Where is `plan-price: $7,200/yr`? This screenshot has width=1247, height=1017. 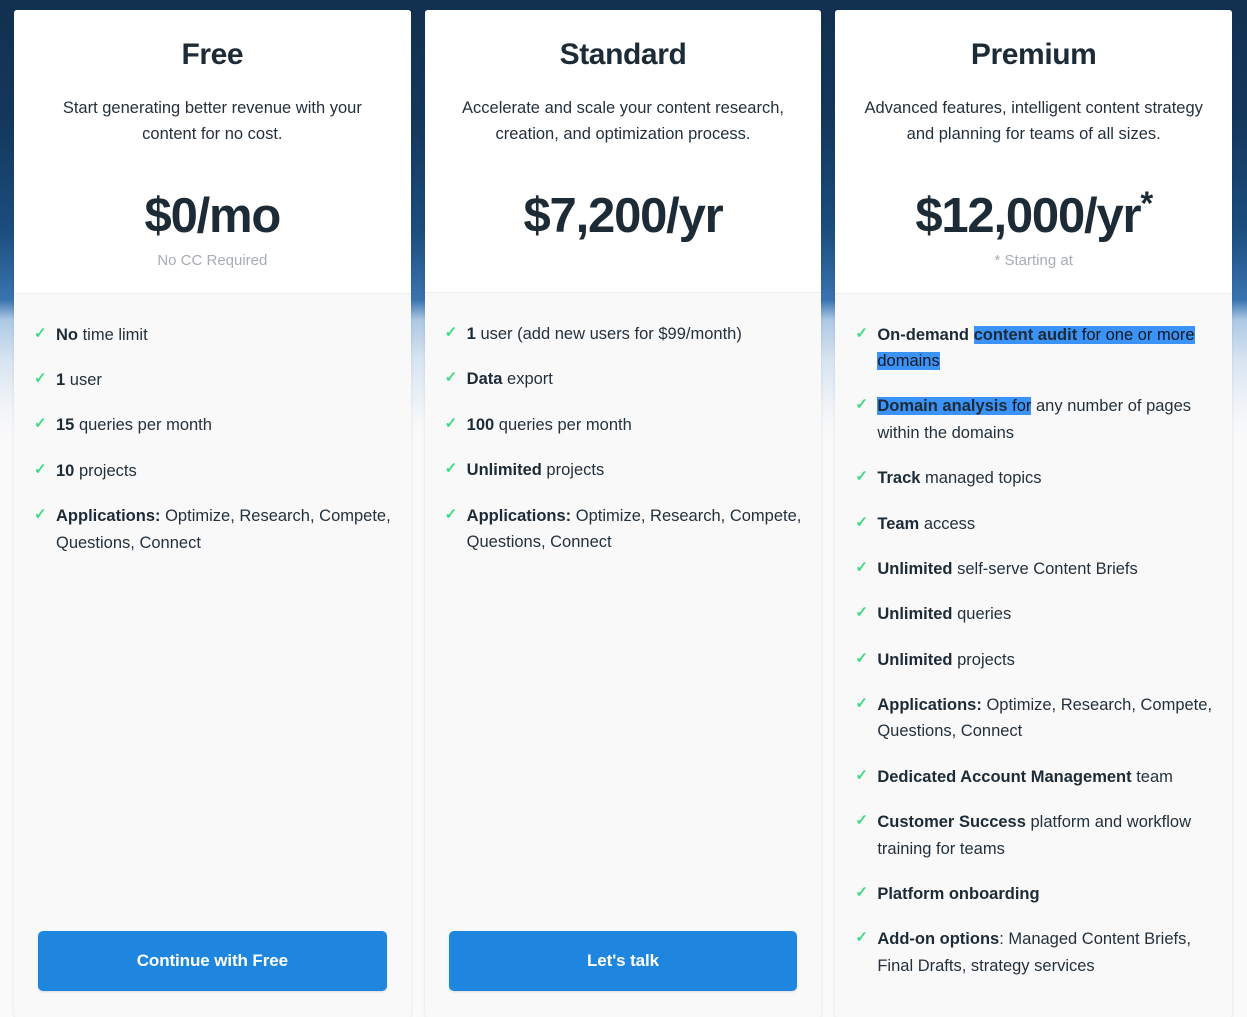
plan-price: $7,200/yr is located at coordinates (623, 216).